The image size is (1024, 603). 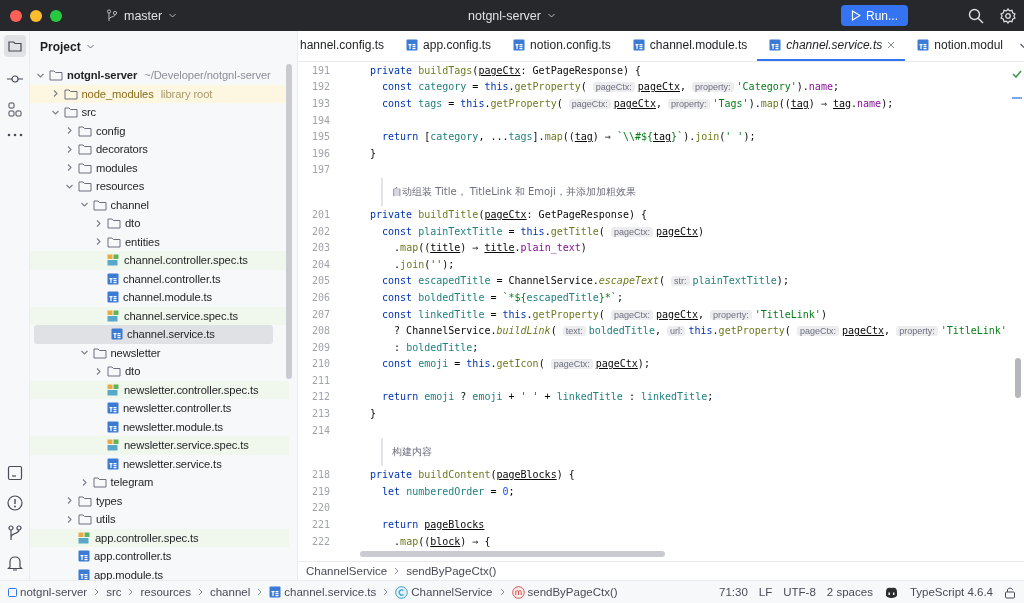 What do you see at coordinates (159, 112) in the screenshot?
I see `tree-item: src` at bounding box center [159, 112].